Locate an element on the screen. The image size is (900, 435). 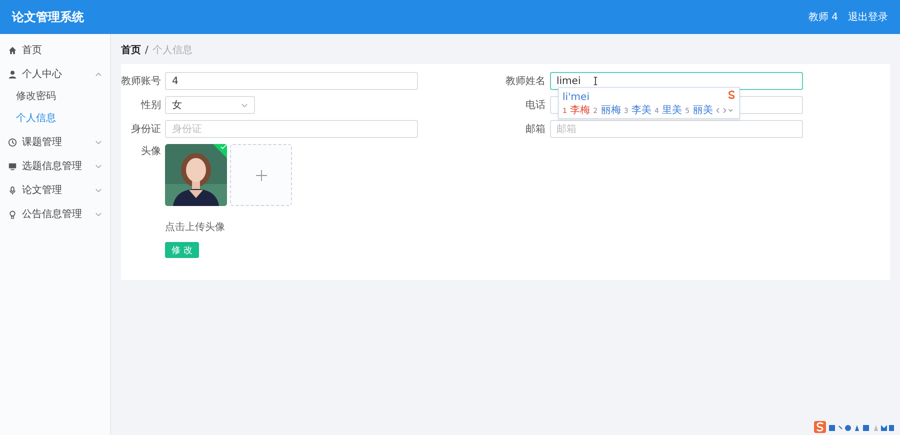
page-arrows-icon is located at coordinates (725, 110).